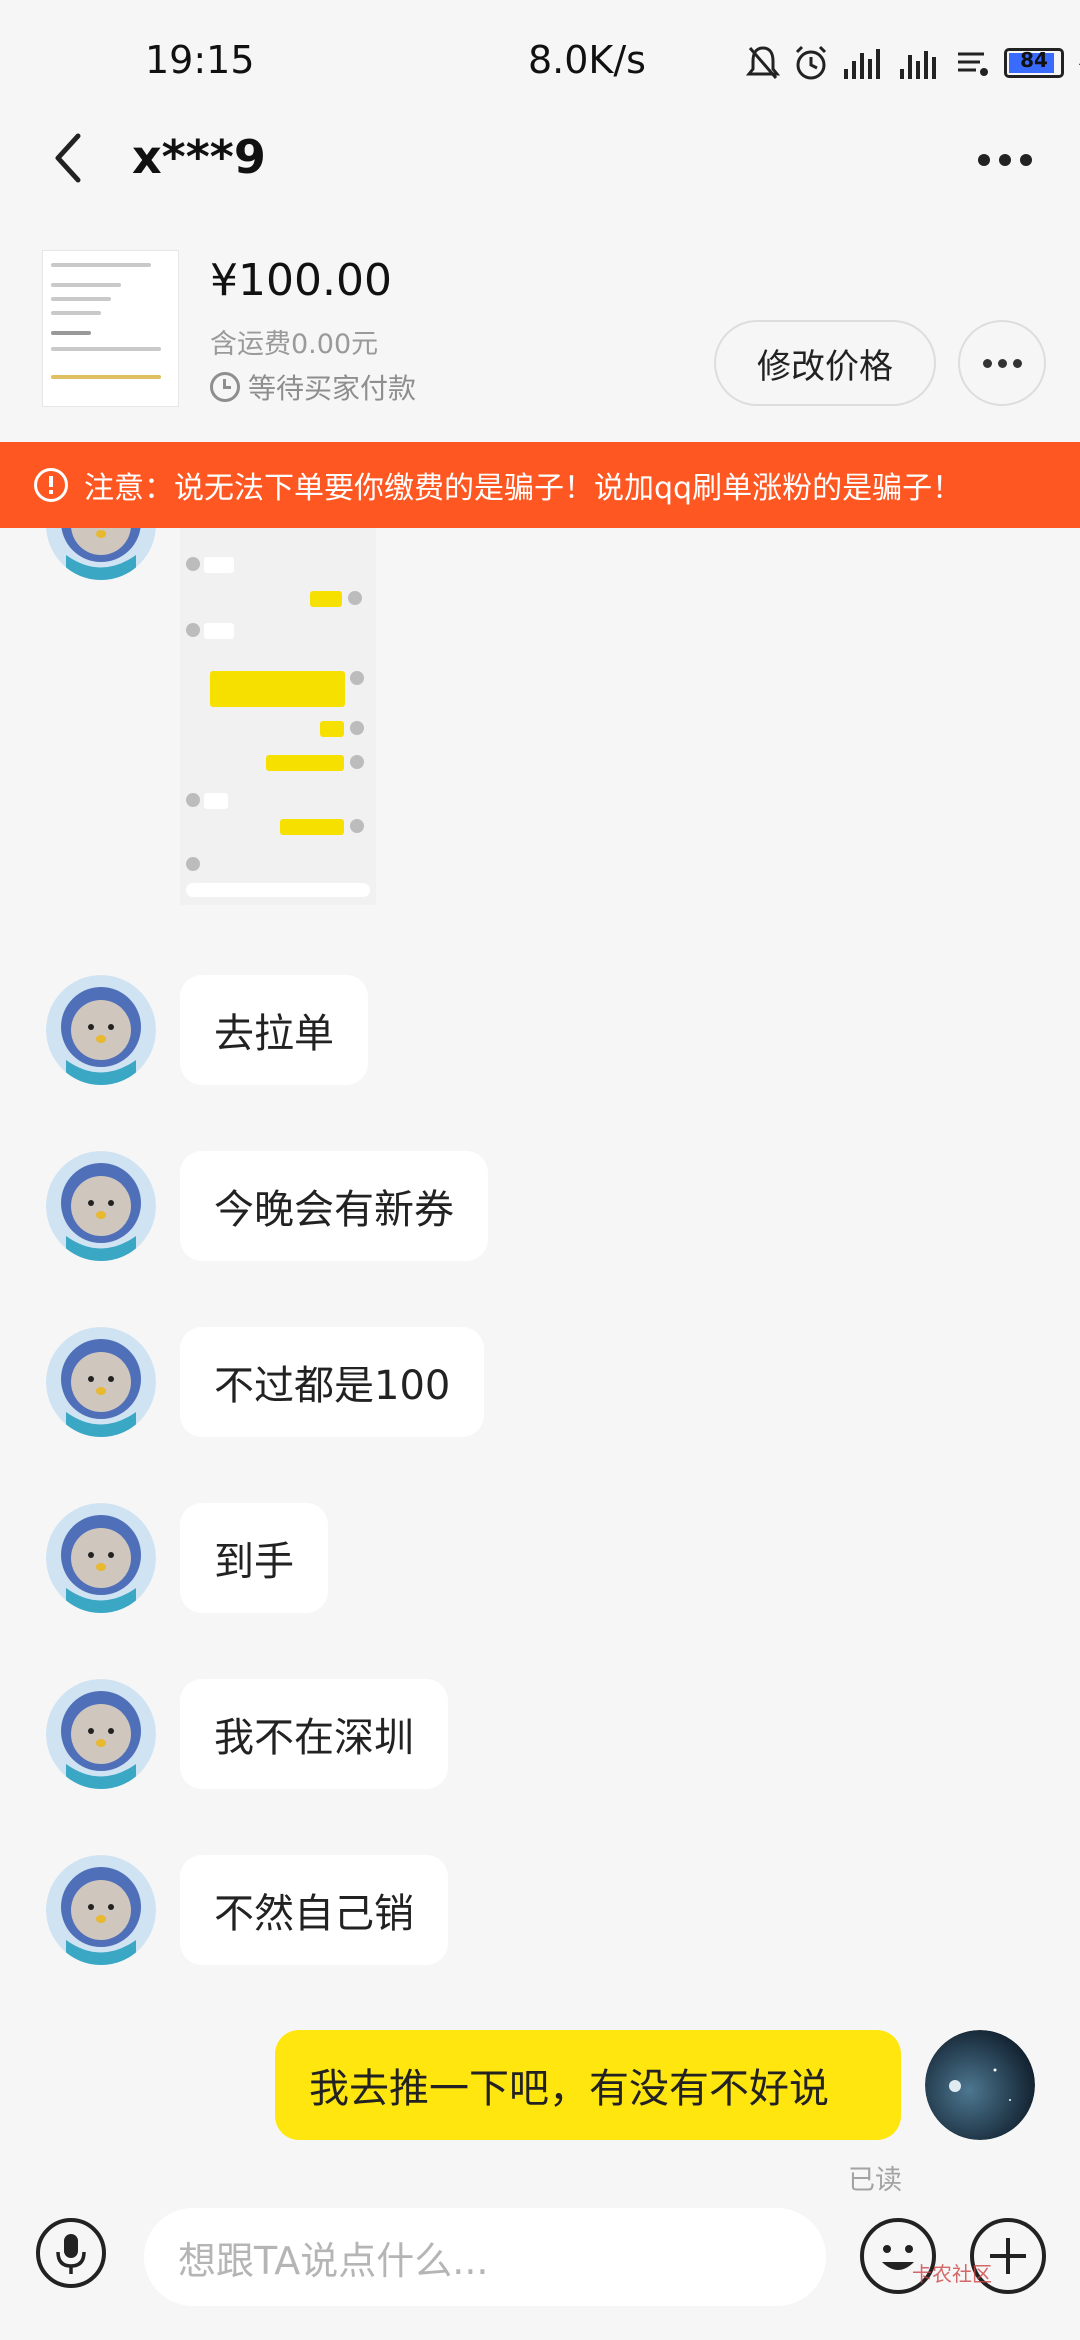  What do you see at coordinates (314, 1910) in the screenshot?
I see `message-bubble: 不然自己销` at bounding box center [314, 1910].